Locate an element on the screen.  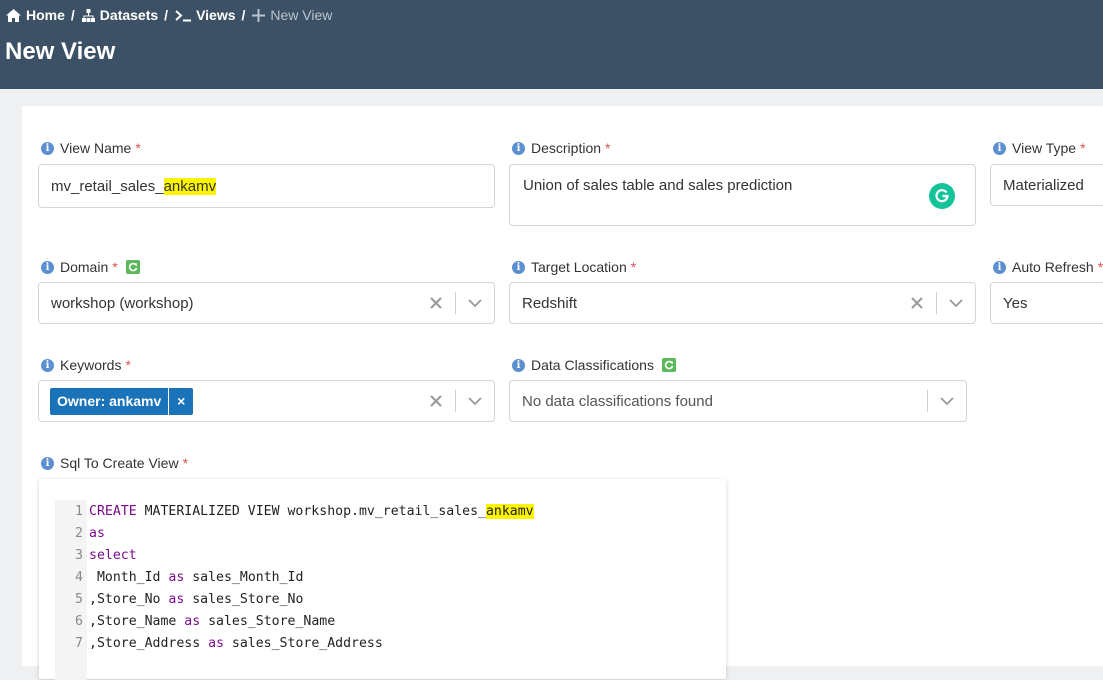
sitemap-icon is located at coordinates (88, 15).